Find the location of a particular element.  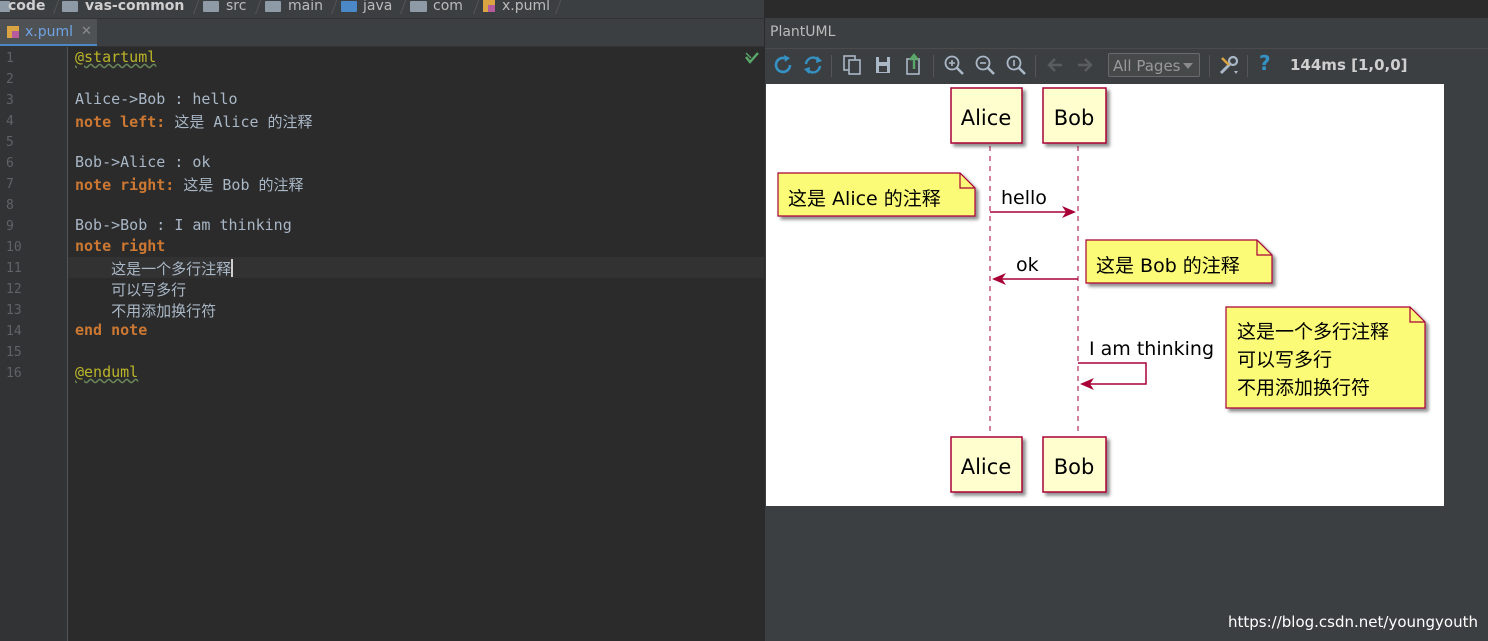

line-number: 8 is located at coordinates (10, 205).